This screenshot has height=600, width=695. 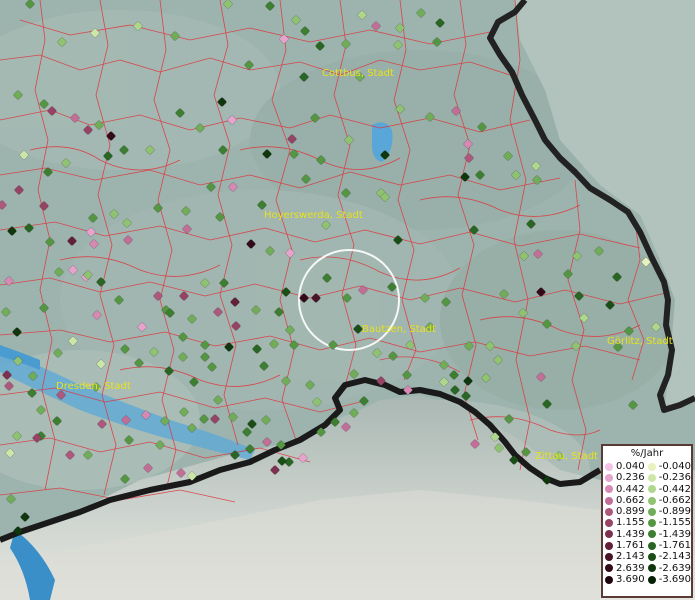 I want to click on legend-row: -0.442, so click(x=669, y=489).